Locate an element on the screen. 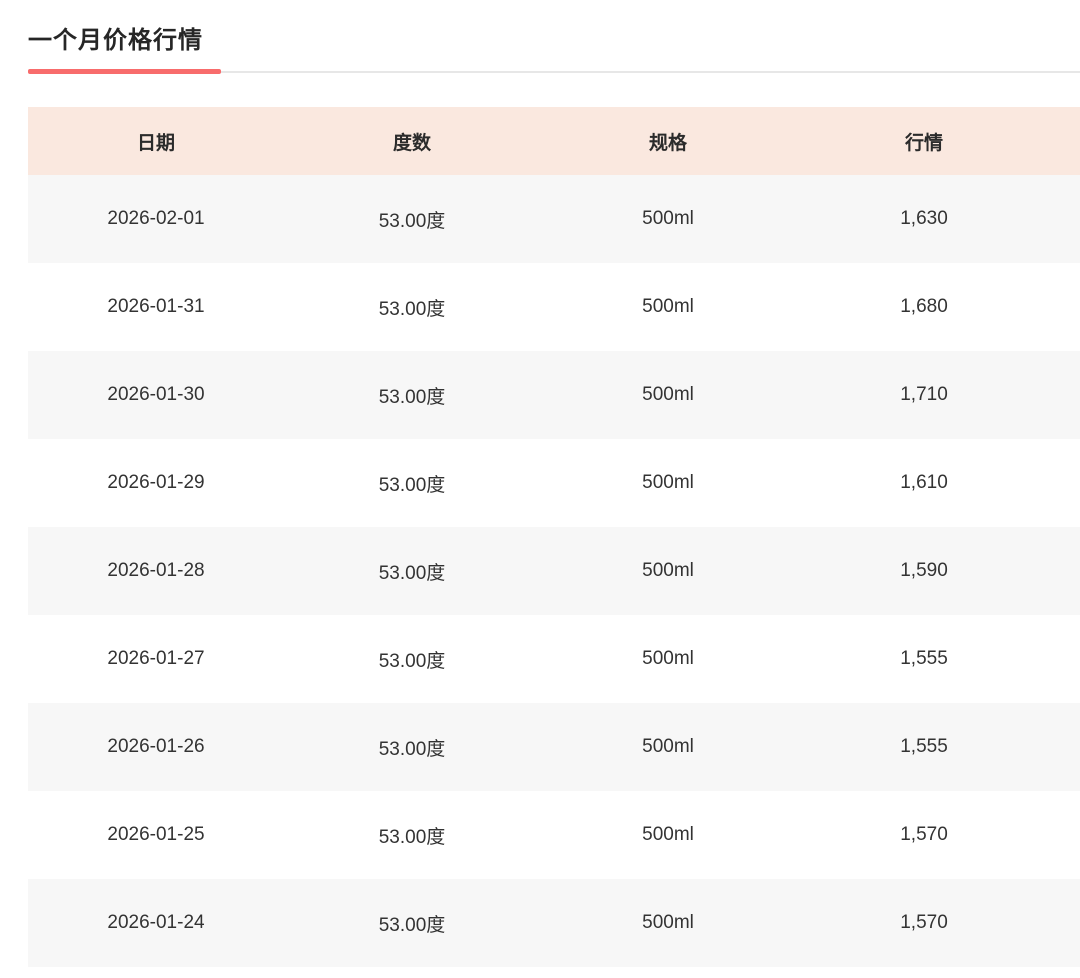 The image size is (1080, 978). column-header-degree: 度数 is located at coordinates (411, 143).